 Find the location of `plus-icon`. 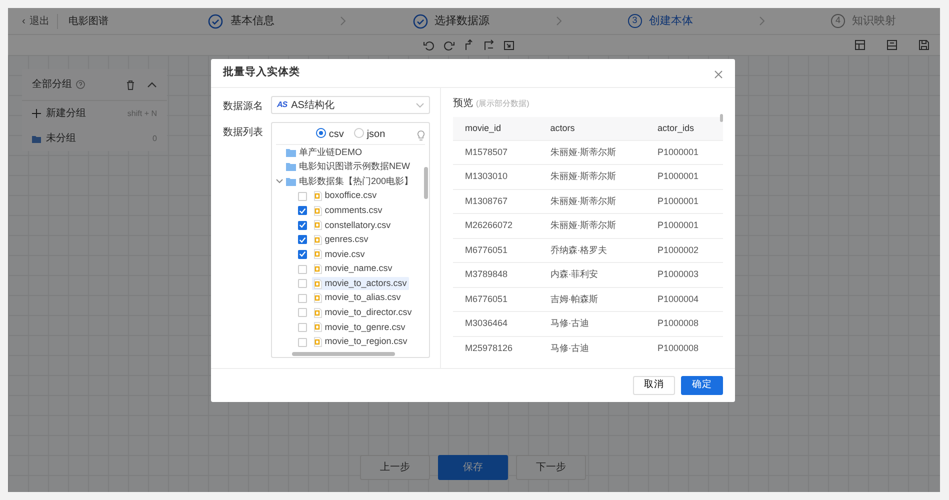

plus-icon is located at coordinates (36, 113).